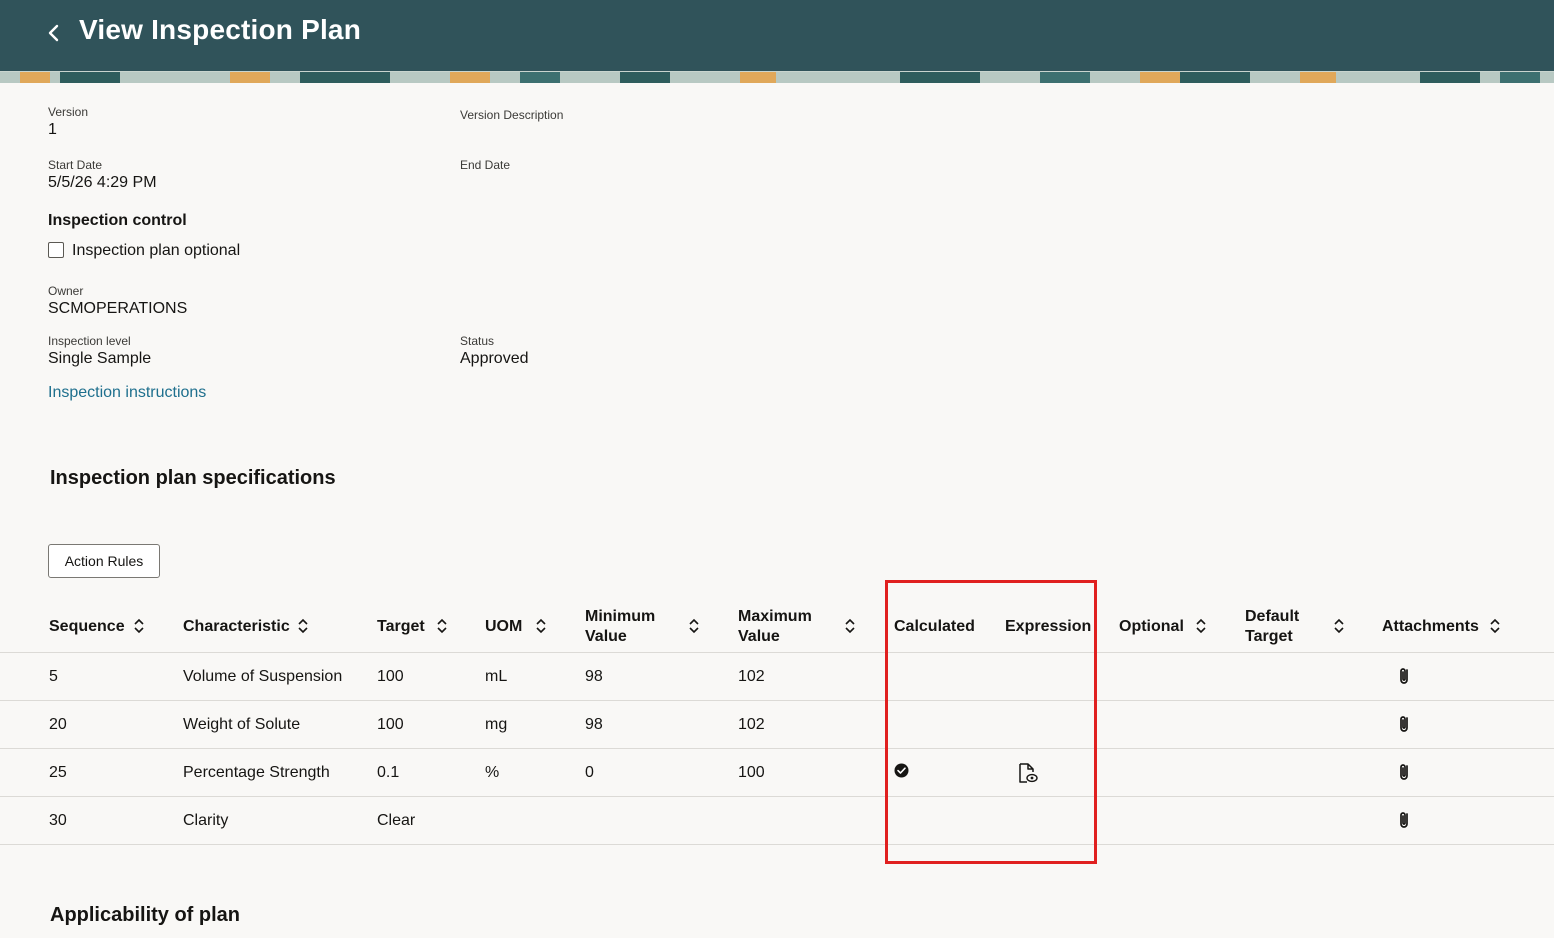 The height and width of the screenshot is (938, 1554). Describe the element at coordinates (1269, 636) in the screenshot. I see `column-header-default-line2: Target` at that location.